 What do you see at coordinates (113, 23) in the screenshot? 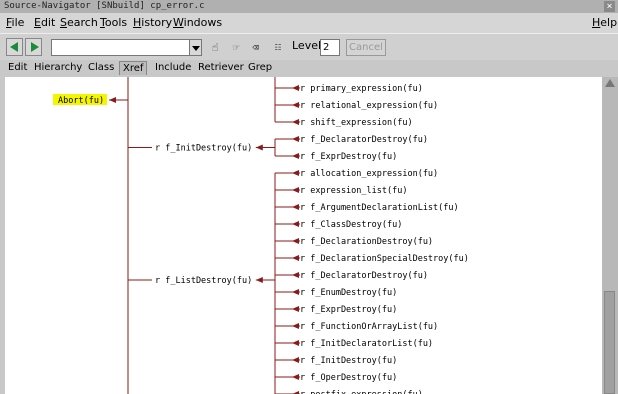
I see `menu-tools: Tools` at bounding box center [113, 23].